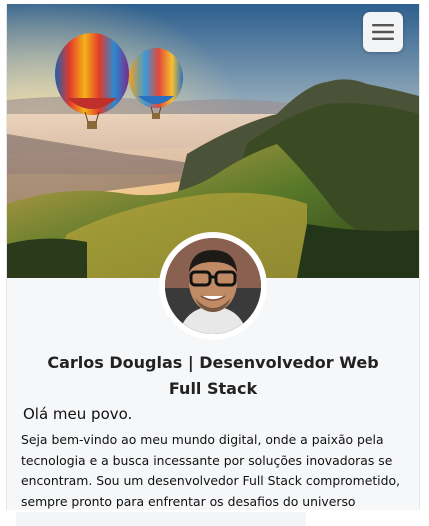 The height and width of the screenshot is (526, 429). I want to click on menu-button, so click(383, 32).